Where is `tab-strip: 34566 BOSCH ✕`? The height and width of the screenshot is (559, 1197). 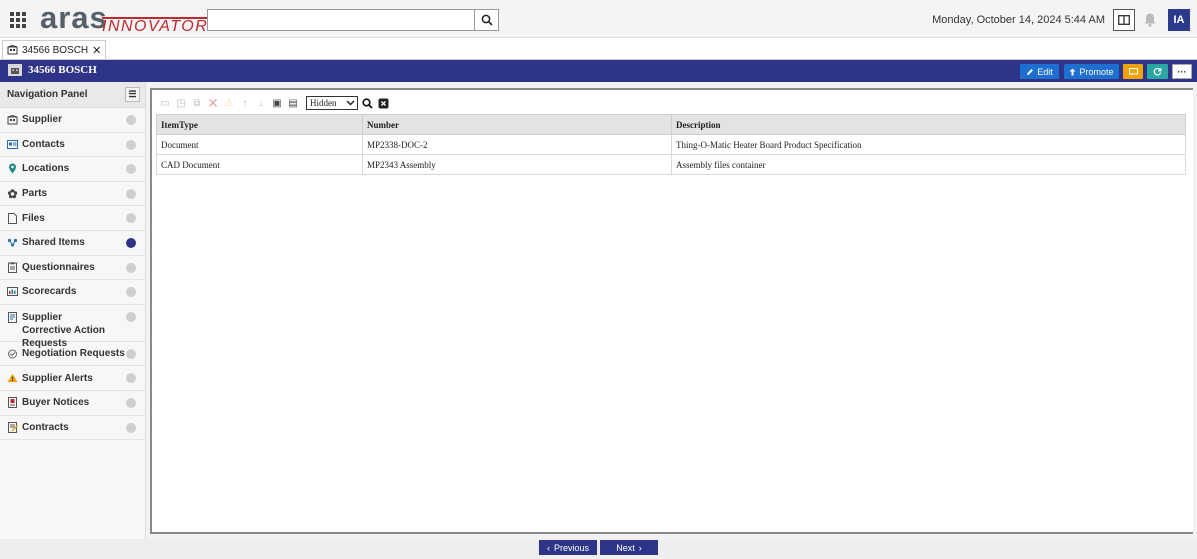 tab-strip: 34566 BOSCH ✕ is located at coordinates (598, 49).